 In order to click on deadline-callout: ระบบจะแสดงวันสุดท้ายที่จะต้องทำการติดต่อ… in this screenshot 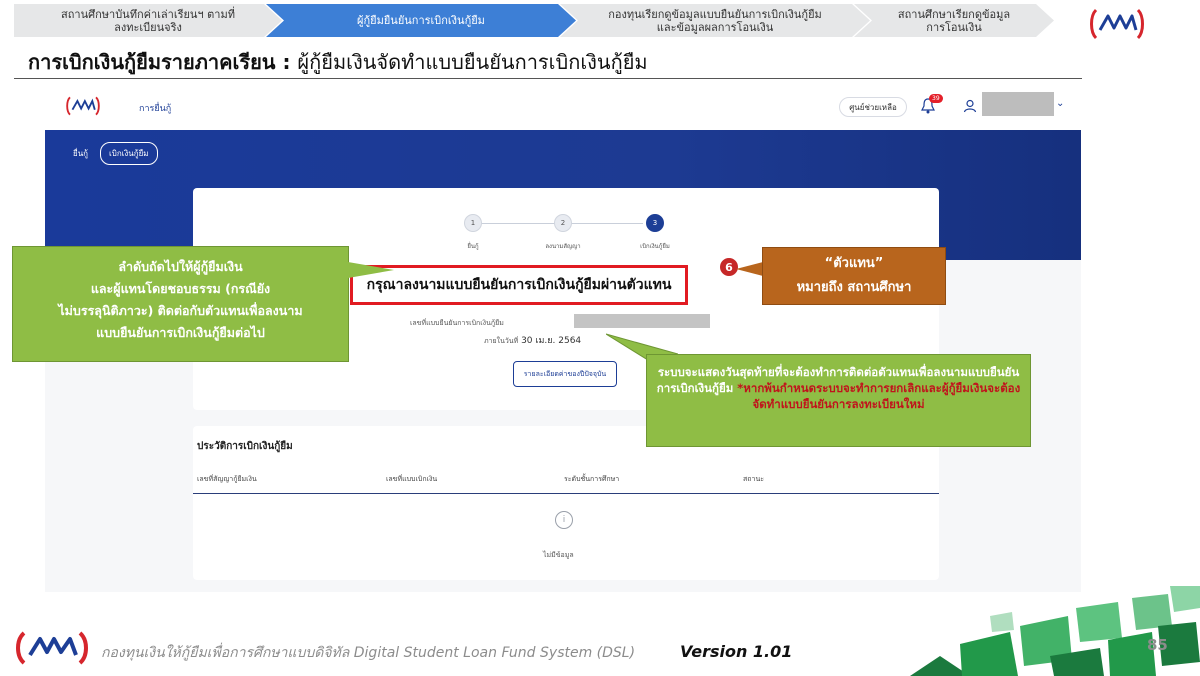, I will do `click(838, 400)`.